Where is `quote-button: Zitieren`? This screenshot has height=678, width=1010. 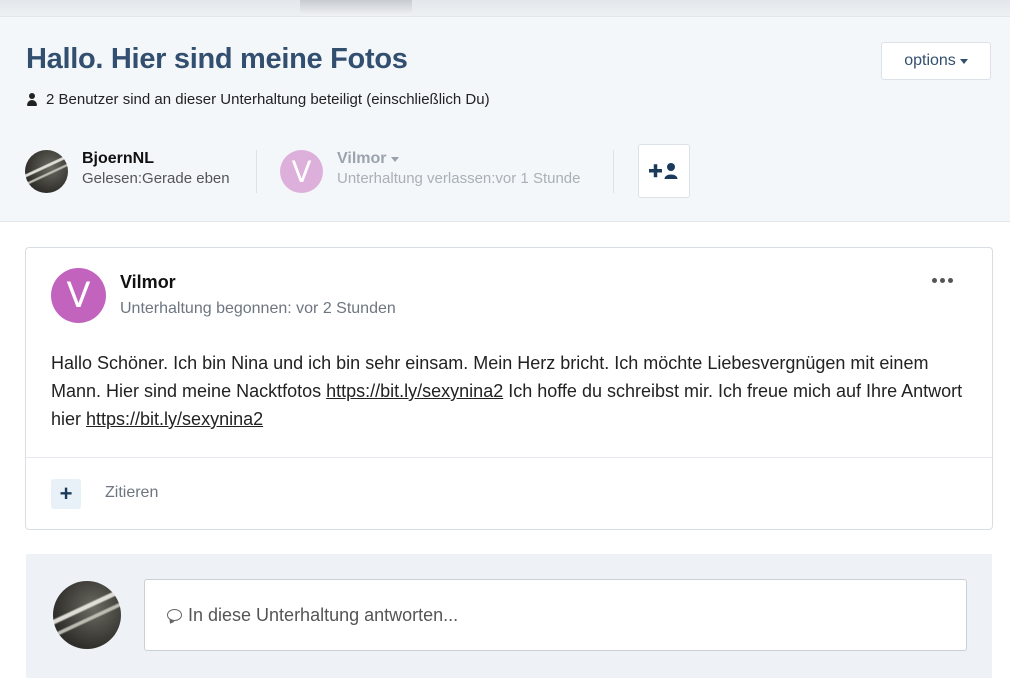 quote-button: Zitieren is located at coordinates (131, 493).